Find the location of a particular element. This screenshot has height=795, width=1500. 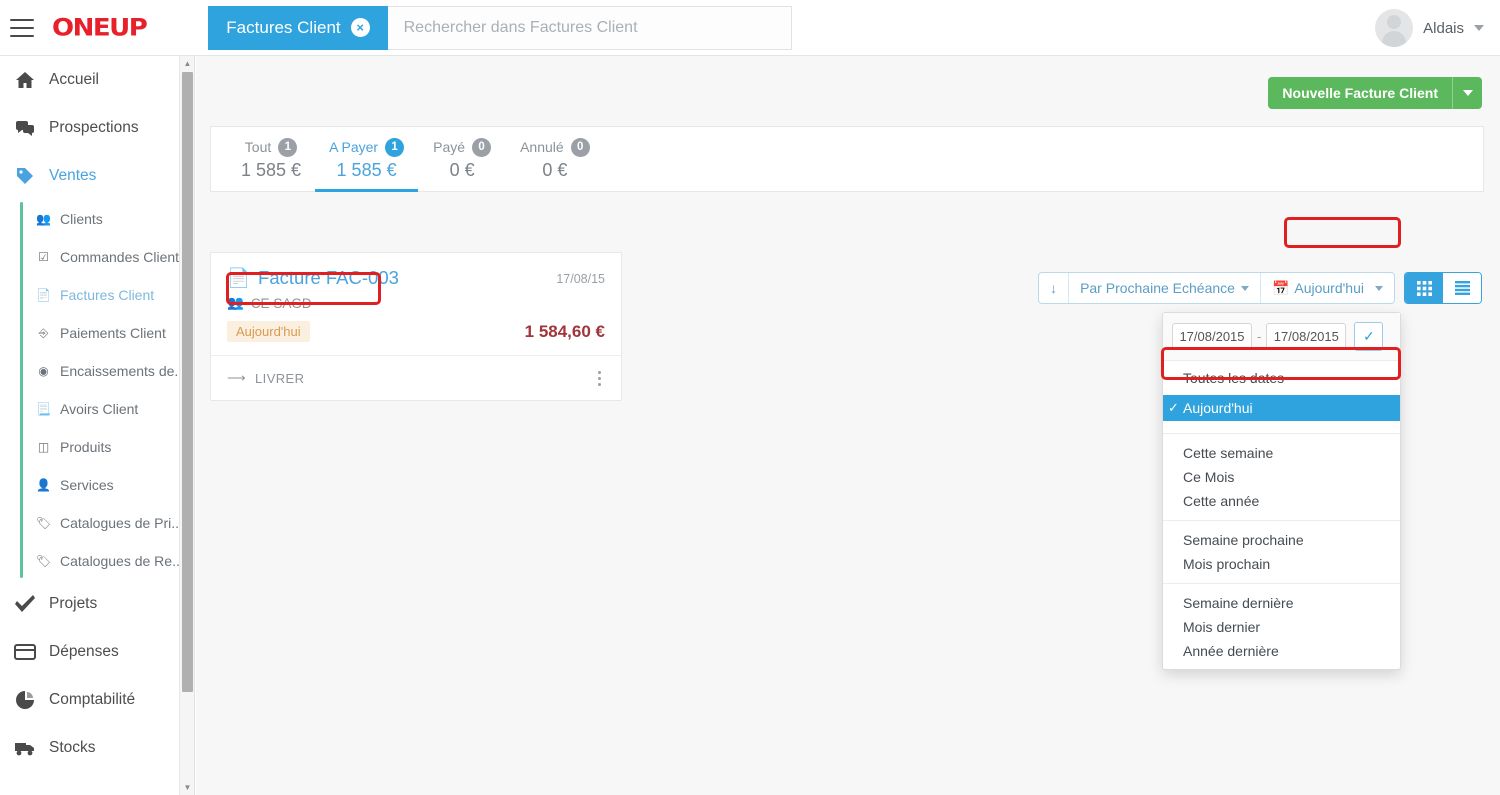

sidebar-item-services: 👤 Services is located at coordinates (99, 485).